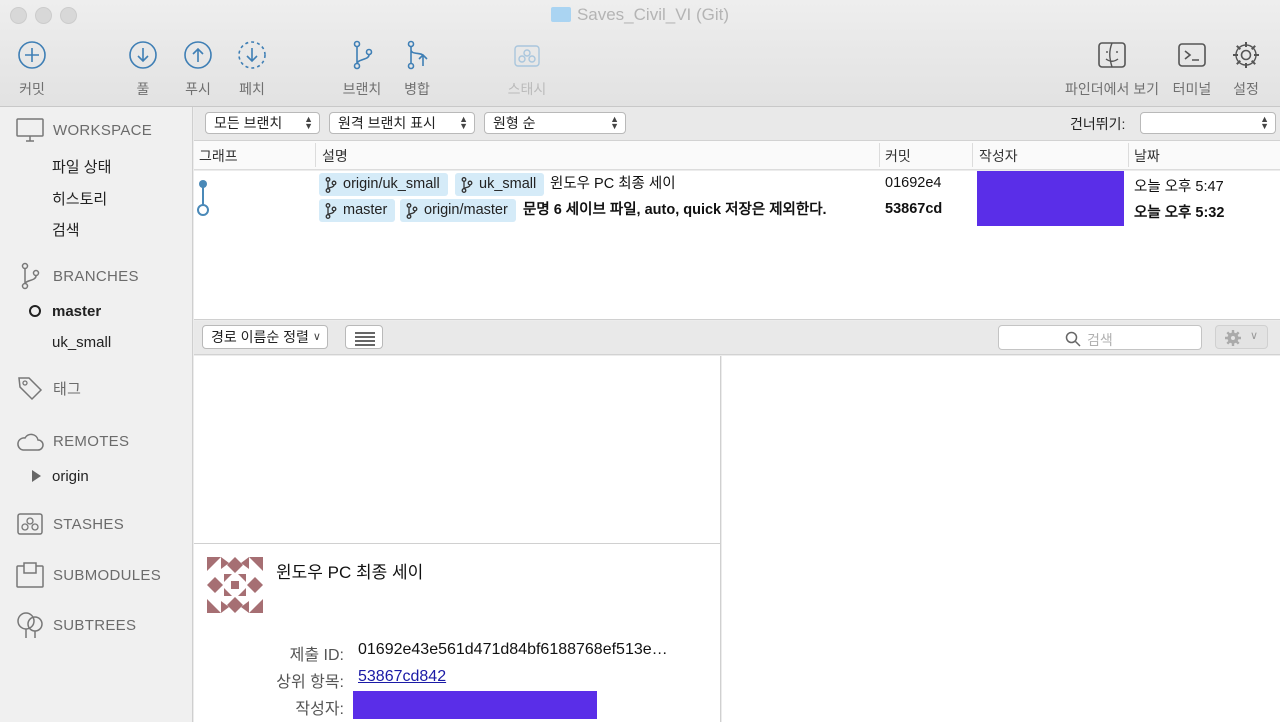 This screenshot has height=722, width=1280. I want to click on branch-tag: origin/uk_small, so click(383, 184).